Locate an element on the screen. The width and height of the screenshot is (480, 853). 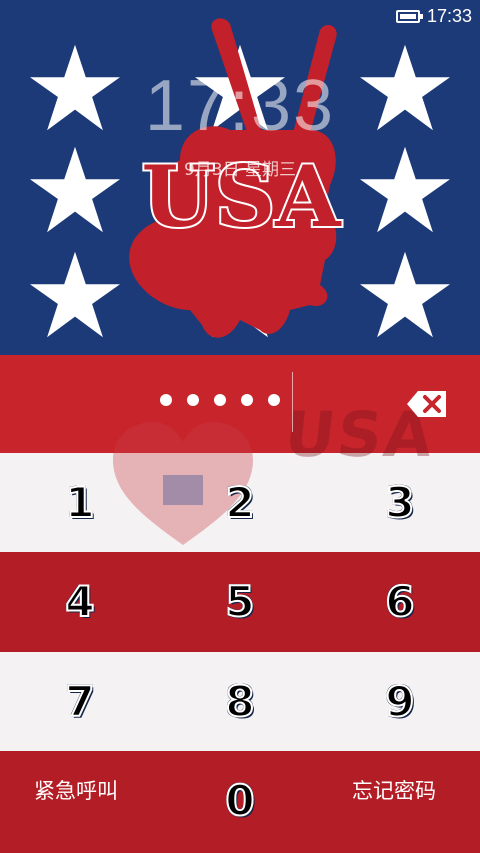
key-3-label: 3 is located at coordinates (399, 502).